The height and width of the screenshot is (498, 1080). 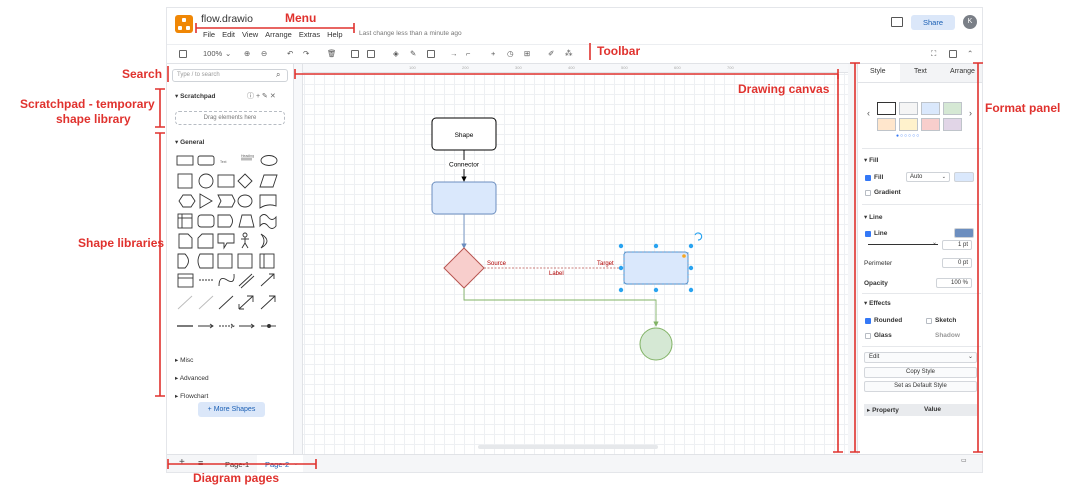 I want to click on annotation-scratchpad: Scratchpad - temporary, so click(x=87, y=104).